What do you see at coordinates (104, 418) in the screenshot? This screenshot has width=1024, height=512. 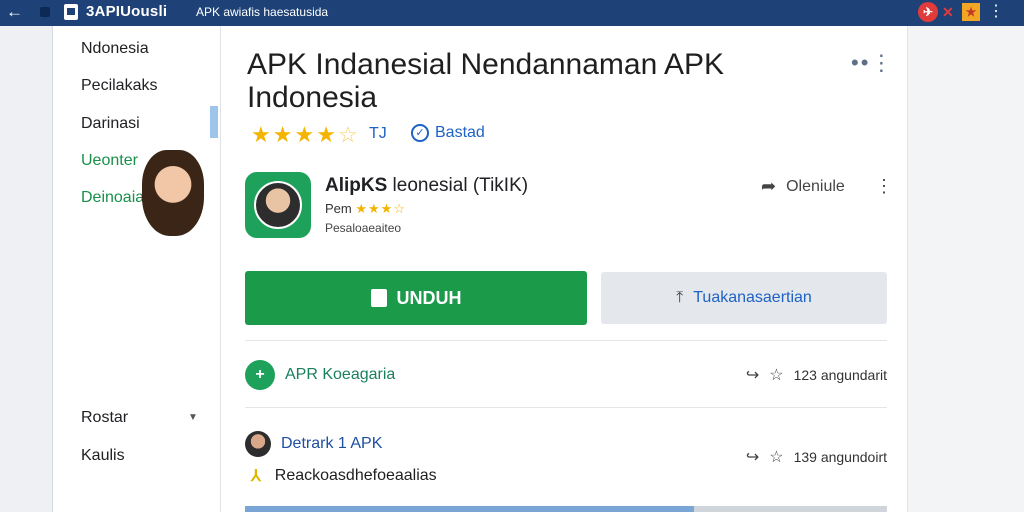 I see `sidebar-item-6: Rostar` at bounding box center [104, 418].